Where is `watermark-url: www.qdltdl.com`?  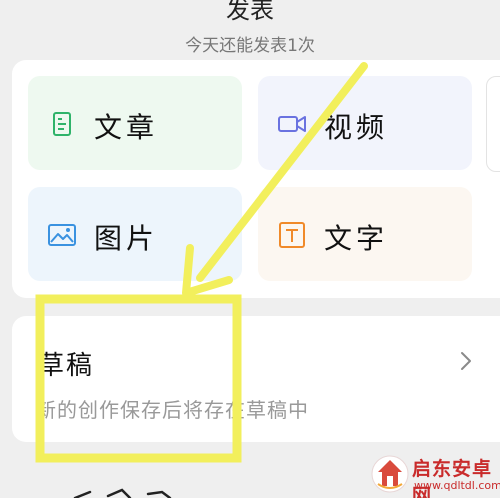
watermark-url: www.qdltdl.com is located at coordinates (457, 485).